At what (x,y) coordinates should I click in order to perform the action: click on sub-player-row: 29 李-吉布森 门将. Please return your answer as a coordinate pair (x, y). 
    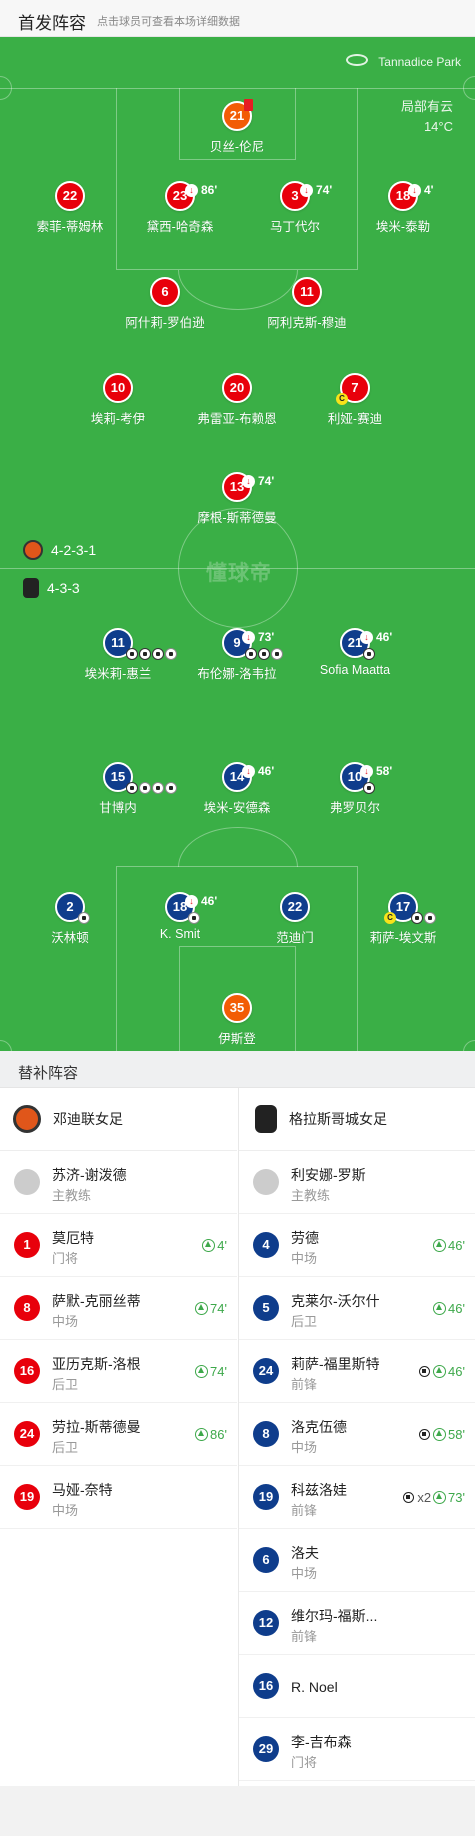
    Looking at the image, I should click on (357, 1749).